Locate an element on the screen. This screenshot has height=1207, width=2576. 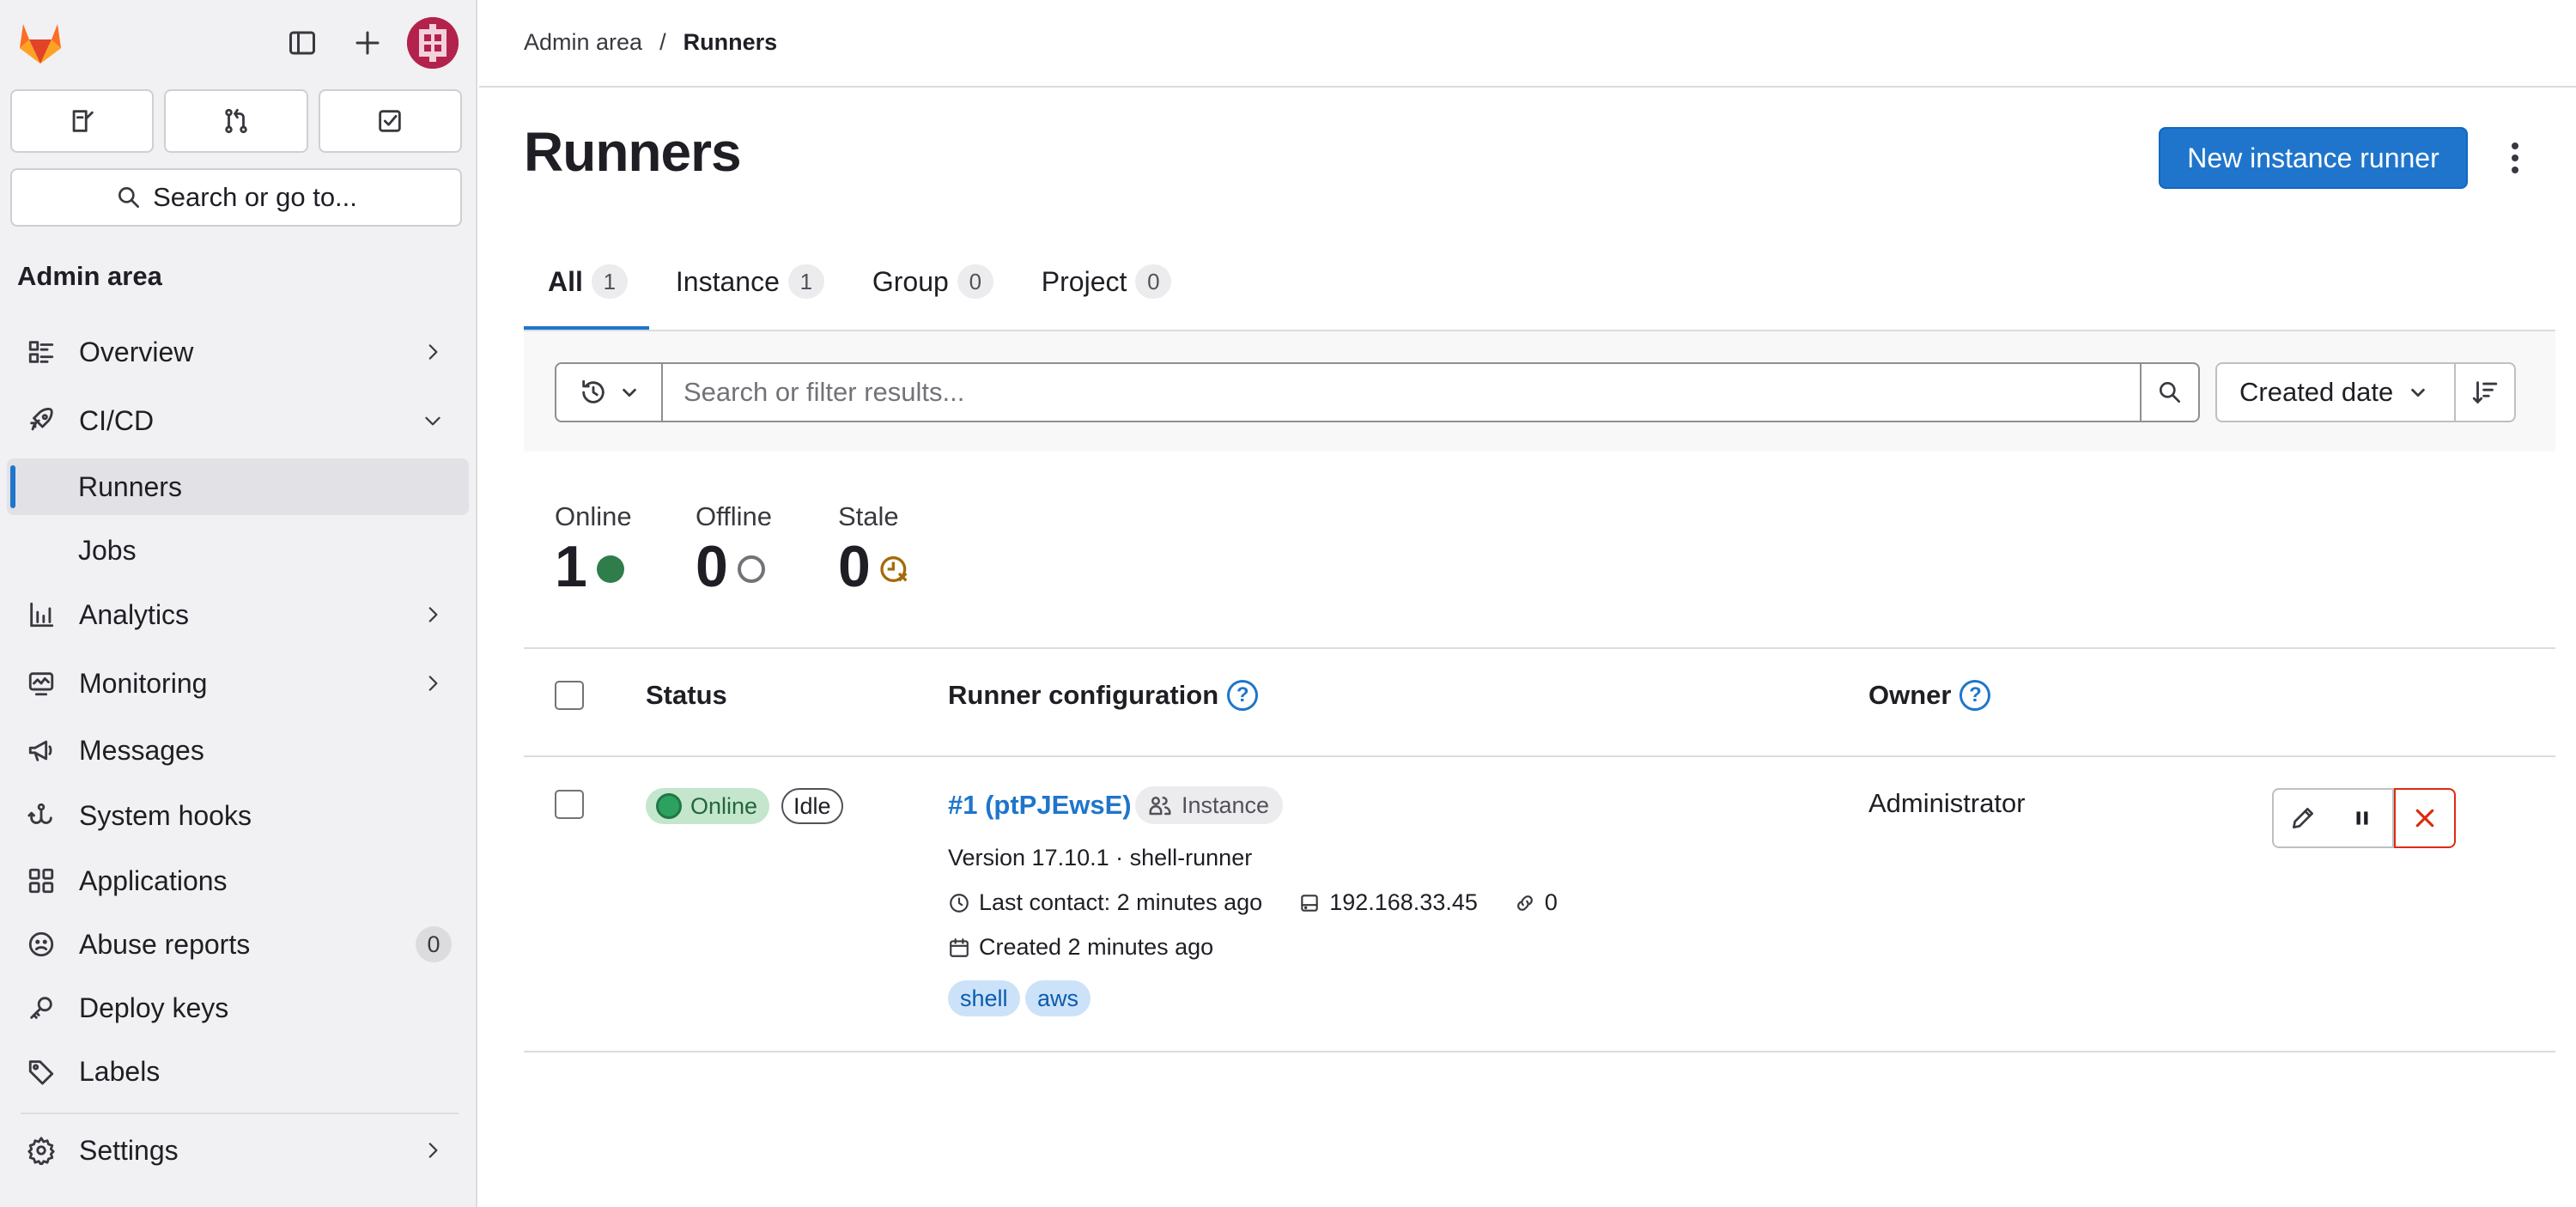
tab-project: Project 0 is located at coordinates (1107, 290).